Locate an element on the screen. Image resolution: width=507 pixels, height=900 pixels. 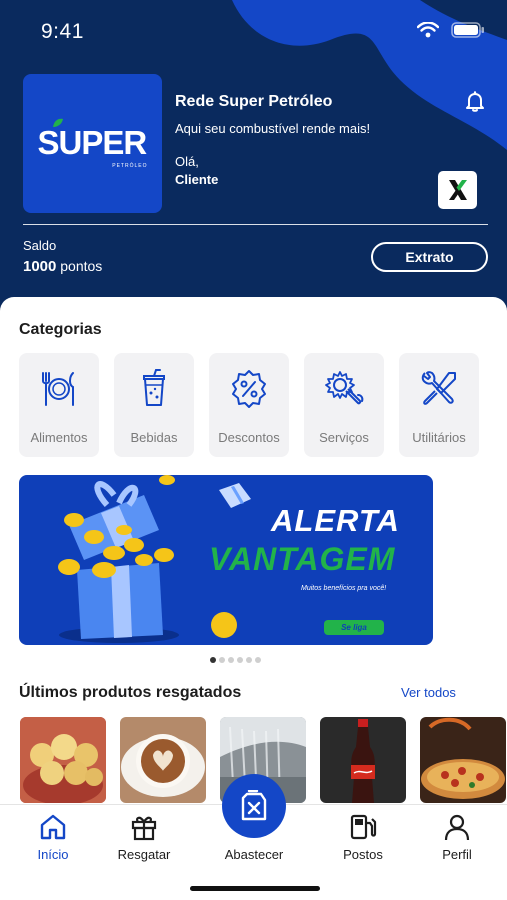
gear-wrench-icon is located at coordinates (344, 388).